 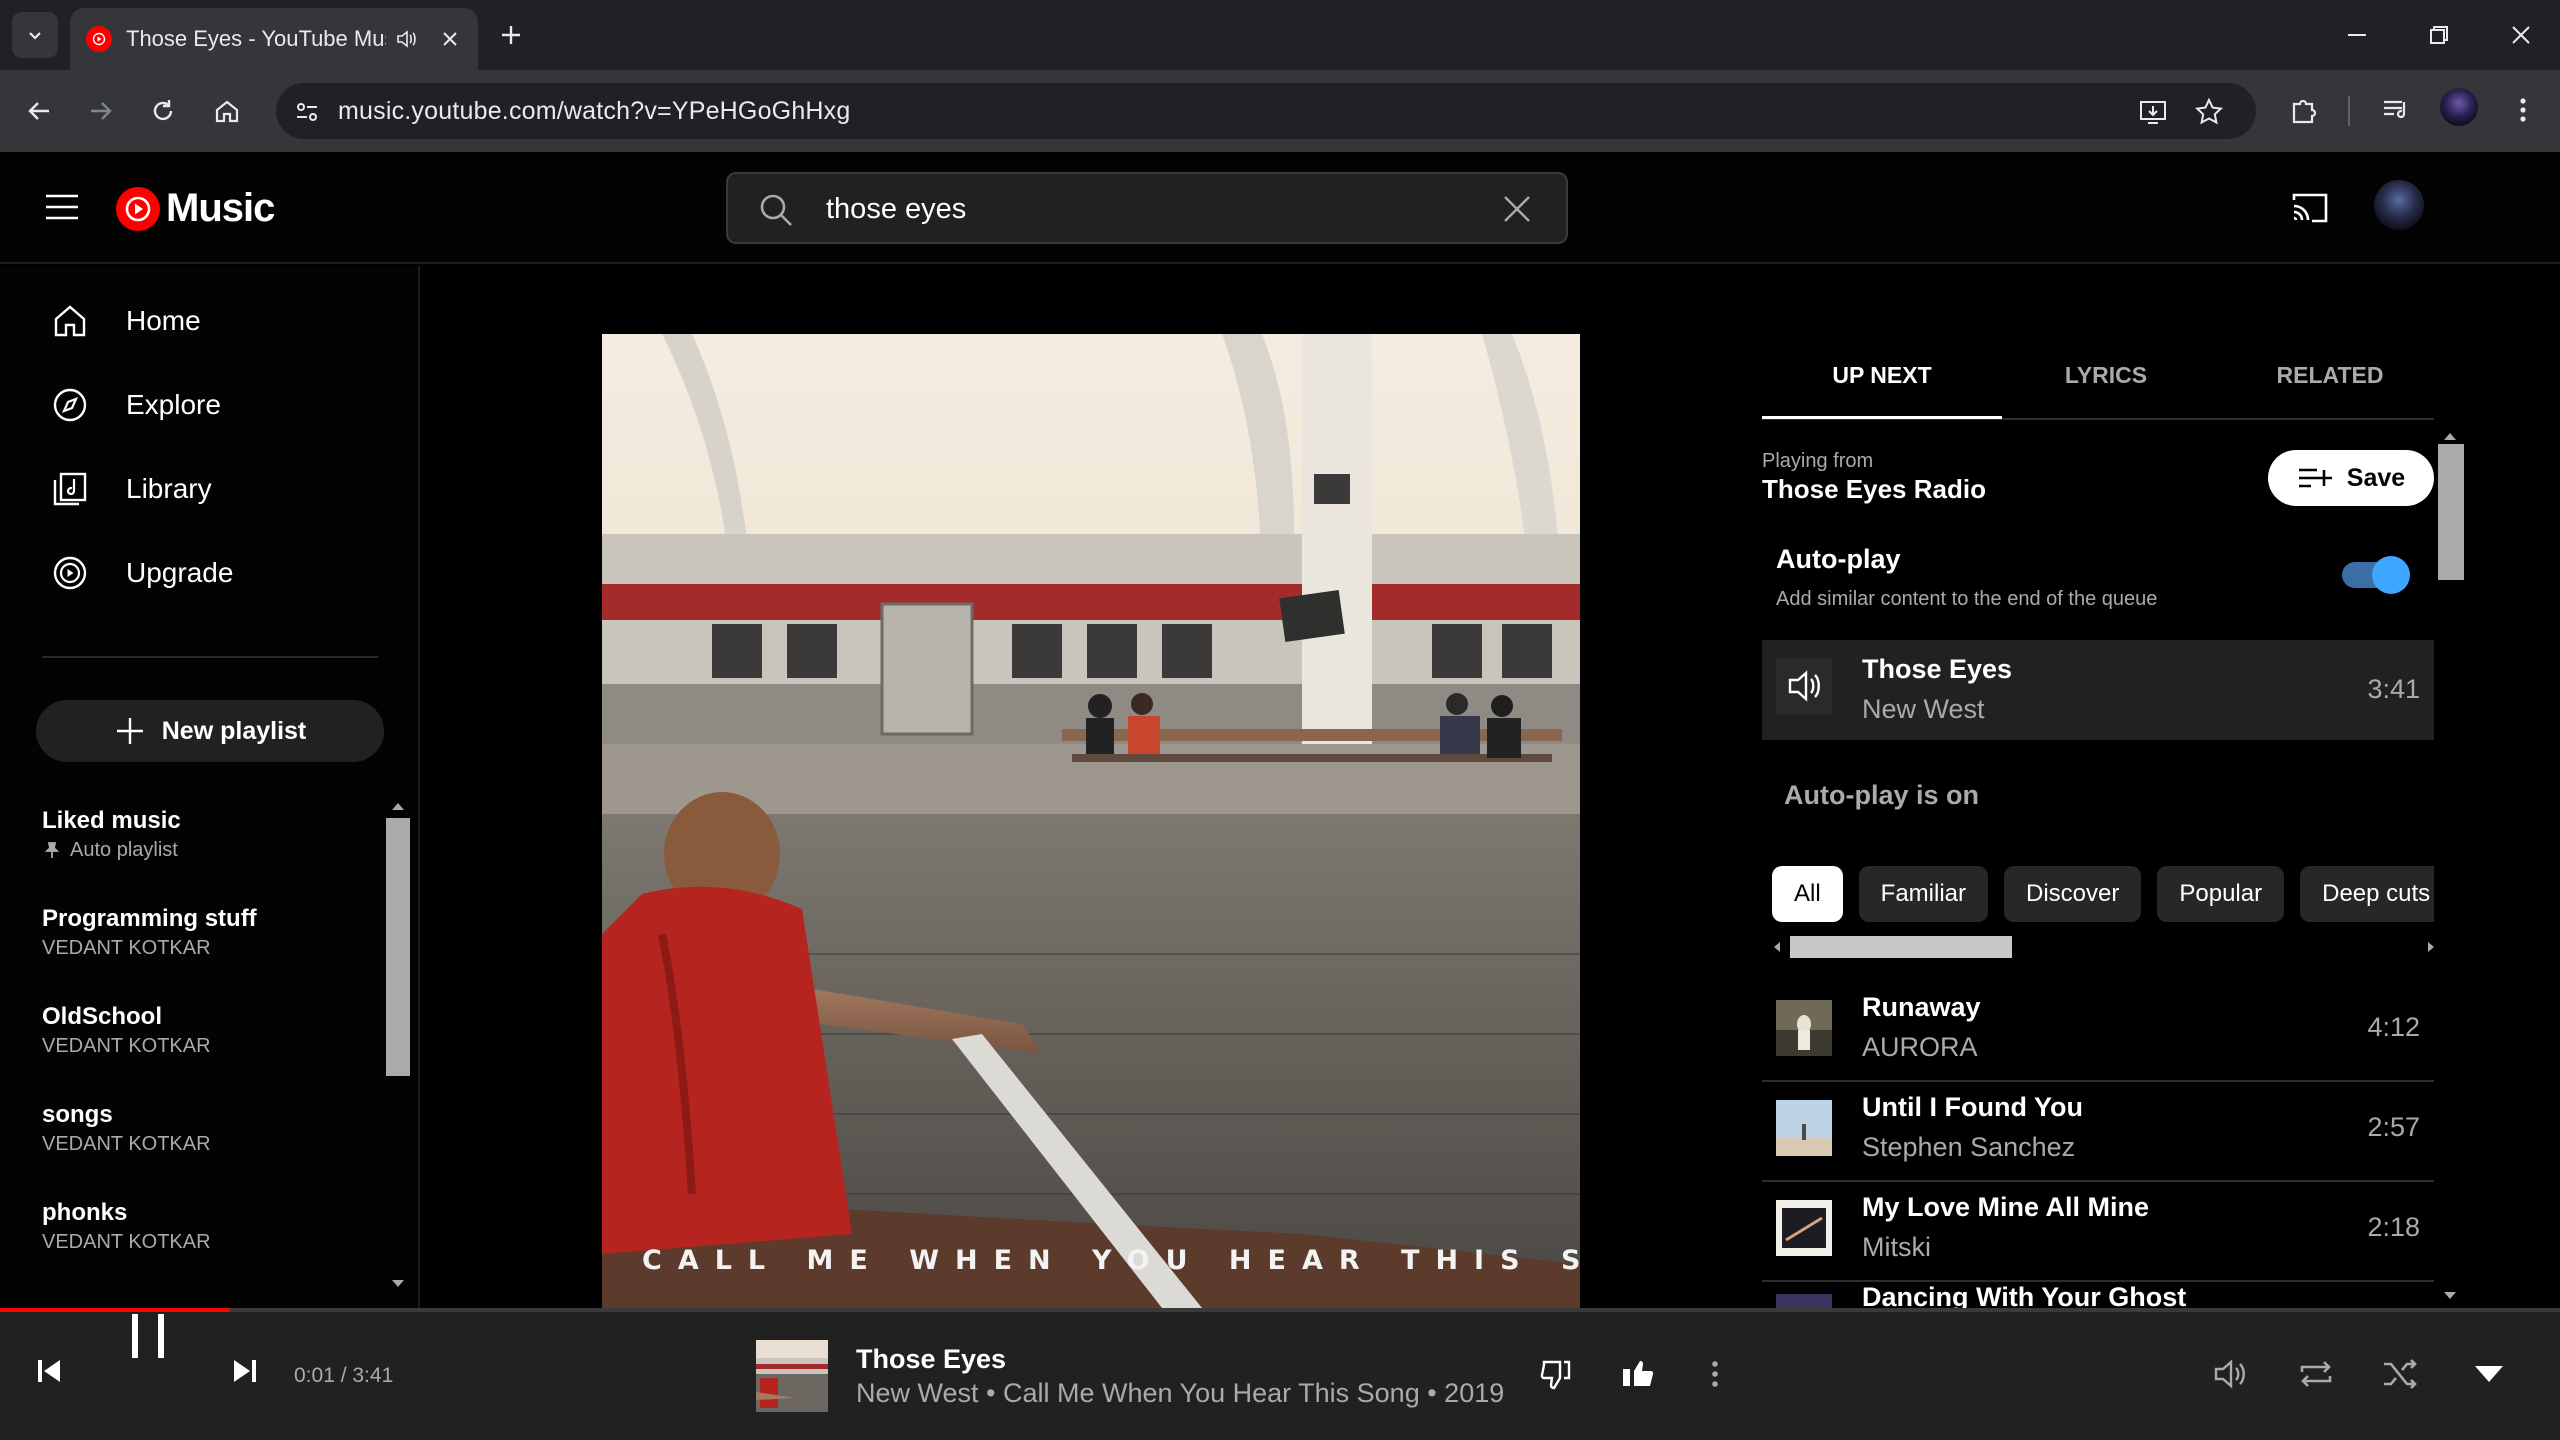 I want to click on sidebar-item-library: Library, so click(x=131, y=489).